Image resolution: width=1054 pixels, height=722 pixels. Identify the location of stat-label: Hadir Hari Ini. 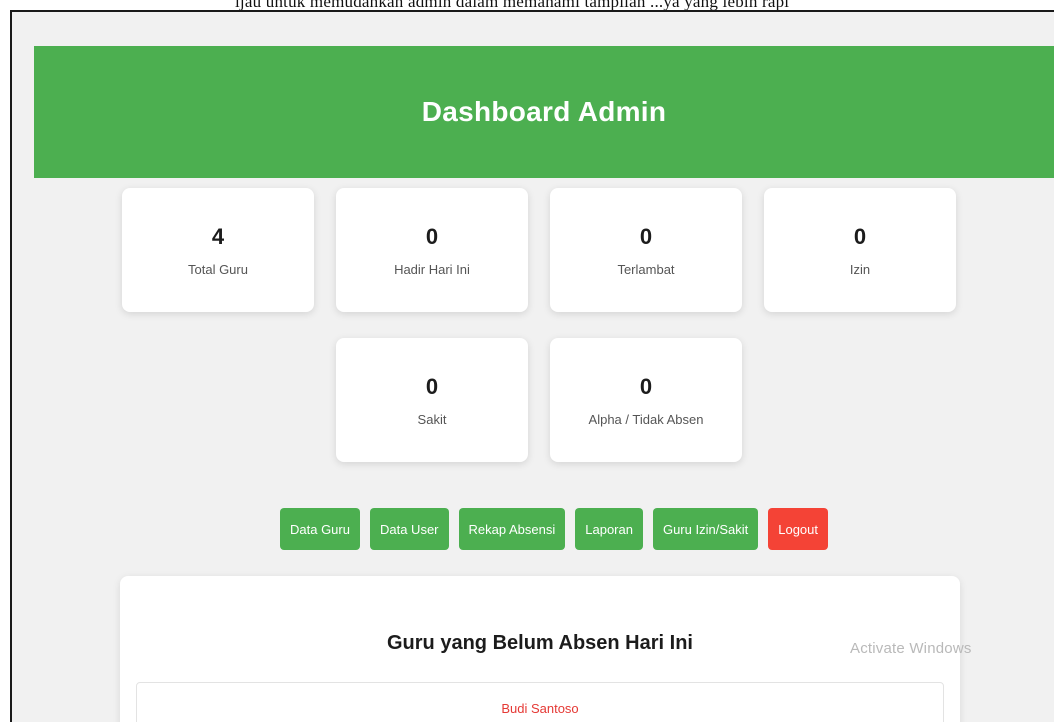
(432, 269).